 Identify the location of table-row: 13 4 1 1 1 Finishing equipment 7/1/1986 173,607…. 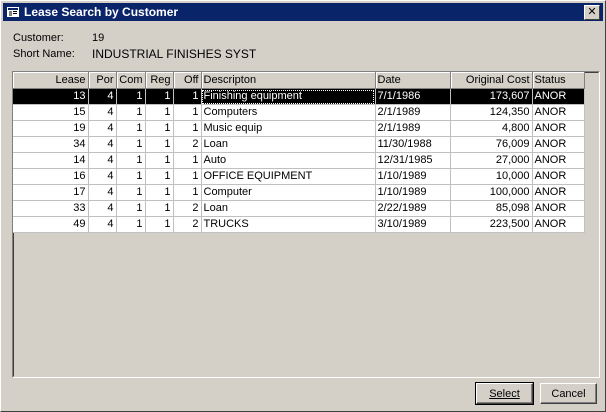
(299, 96).